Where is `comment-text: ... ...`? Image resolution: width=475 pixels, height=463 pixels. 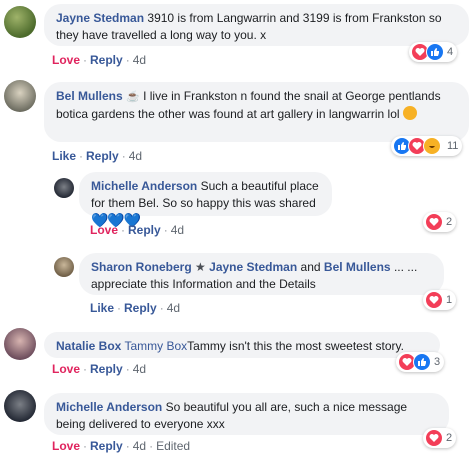 comment-text: ... ... is located at coordinates (405, 267).